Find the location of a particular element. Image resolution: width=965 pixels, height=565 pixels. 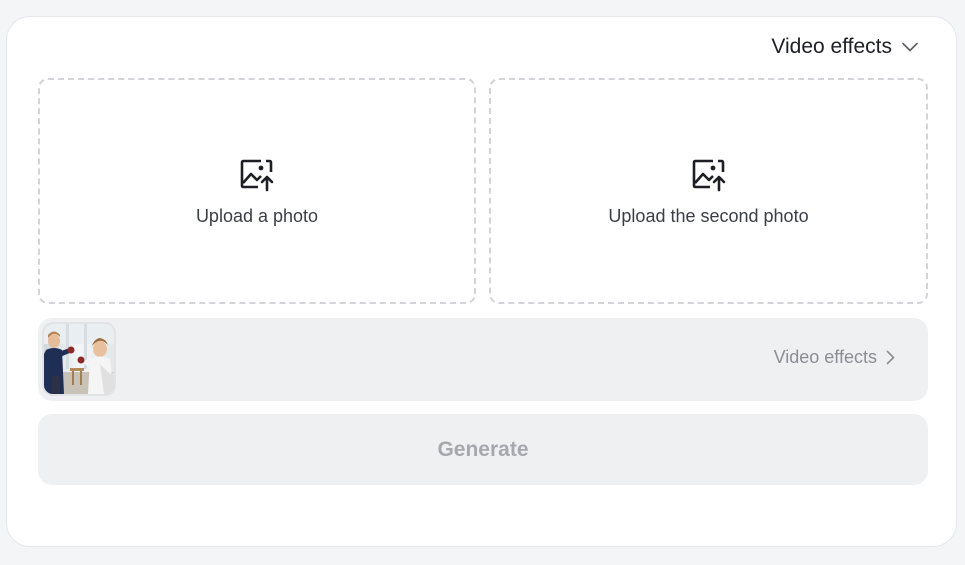

chevron-right-icon is located at coordinates (890, 357).